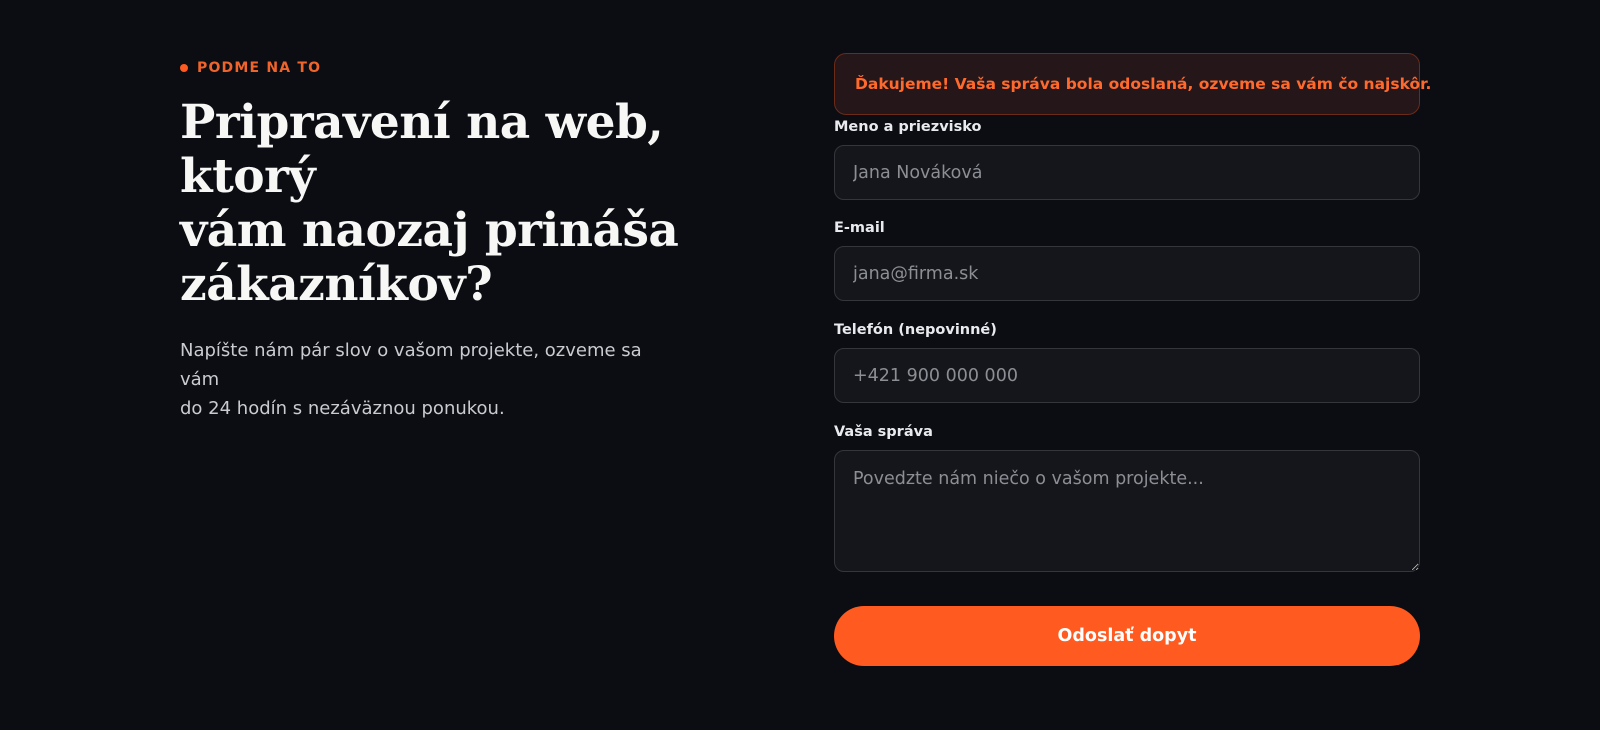  Describe the element at coordinates (422, 149) in the screenshot. I see `headline-line: Pripravení na web, ktorý` at that location.